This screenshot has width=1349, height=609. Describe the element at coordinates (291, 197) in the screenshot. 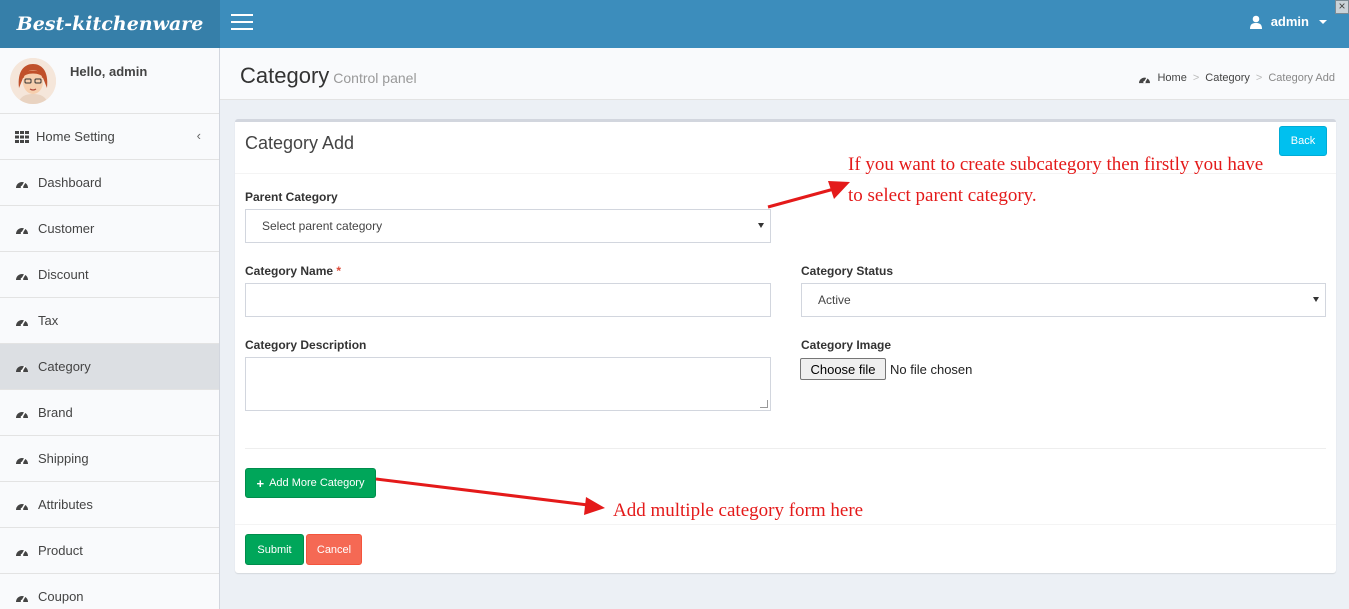

I see `parent-category-label: Parent Category` at that location.